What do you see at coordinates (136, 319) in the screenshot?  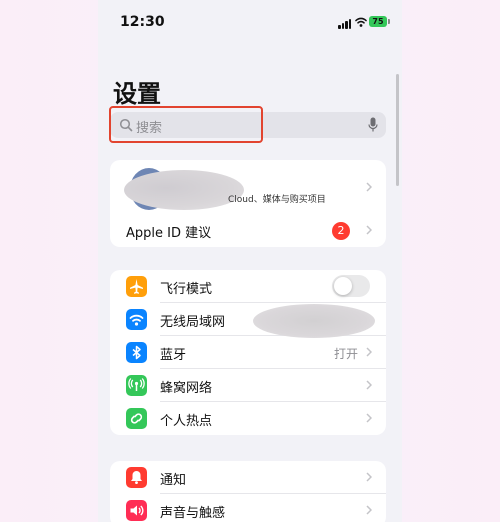 I see `wifi-icon` at bounding box center [136, 319].